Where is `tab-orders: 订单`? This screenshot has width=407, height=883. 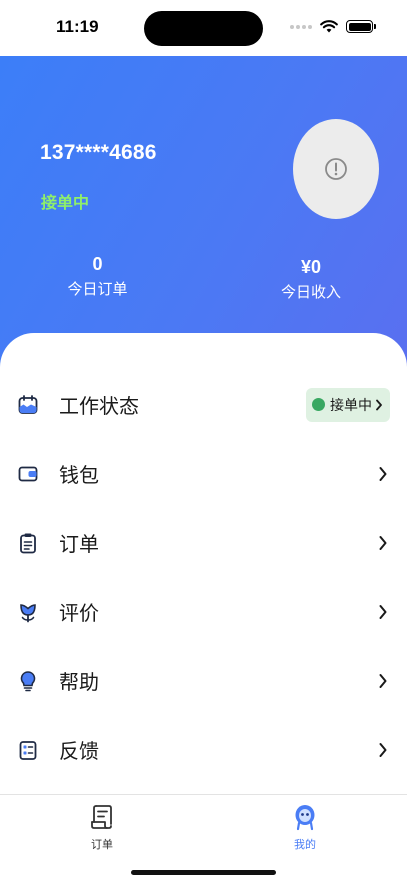 tab-orders: 订单 is located at coordinates (102, 827).